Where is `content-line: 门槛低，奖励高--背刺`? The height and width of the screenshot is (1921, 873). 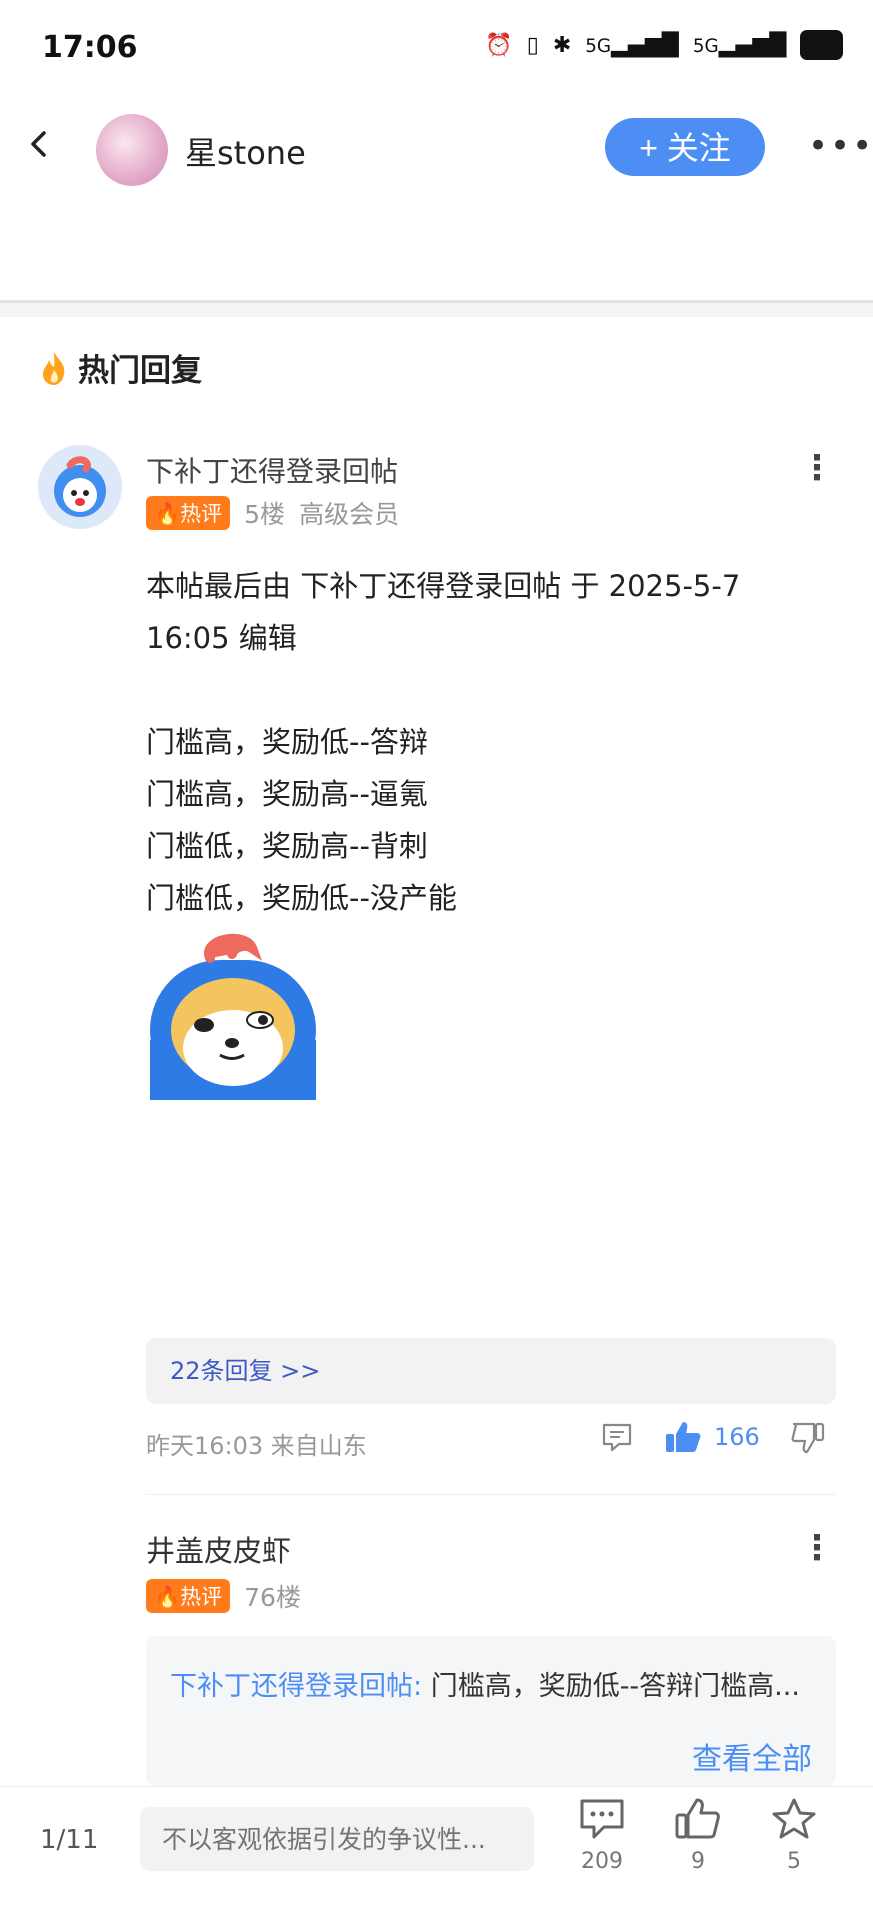 content-line: 门槛低，奖励高--背刺 is located at coordinates (287, 846).